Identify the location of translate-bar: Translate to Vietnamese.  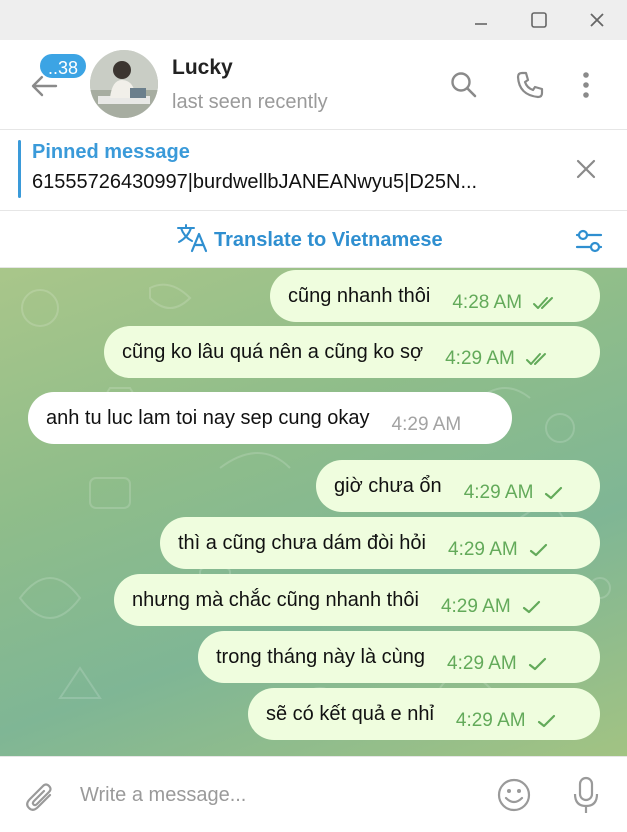
(313, 240).